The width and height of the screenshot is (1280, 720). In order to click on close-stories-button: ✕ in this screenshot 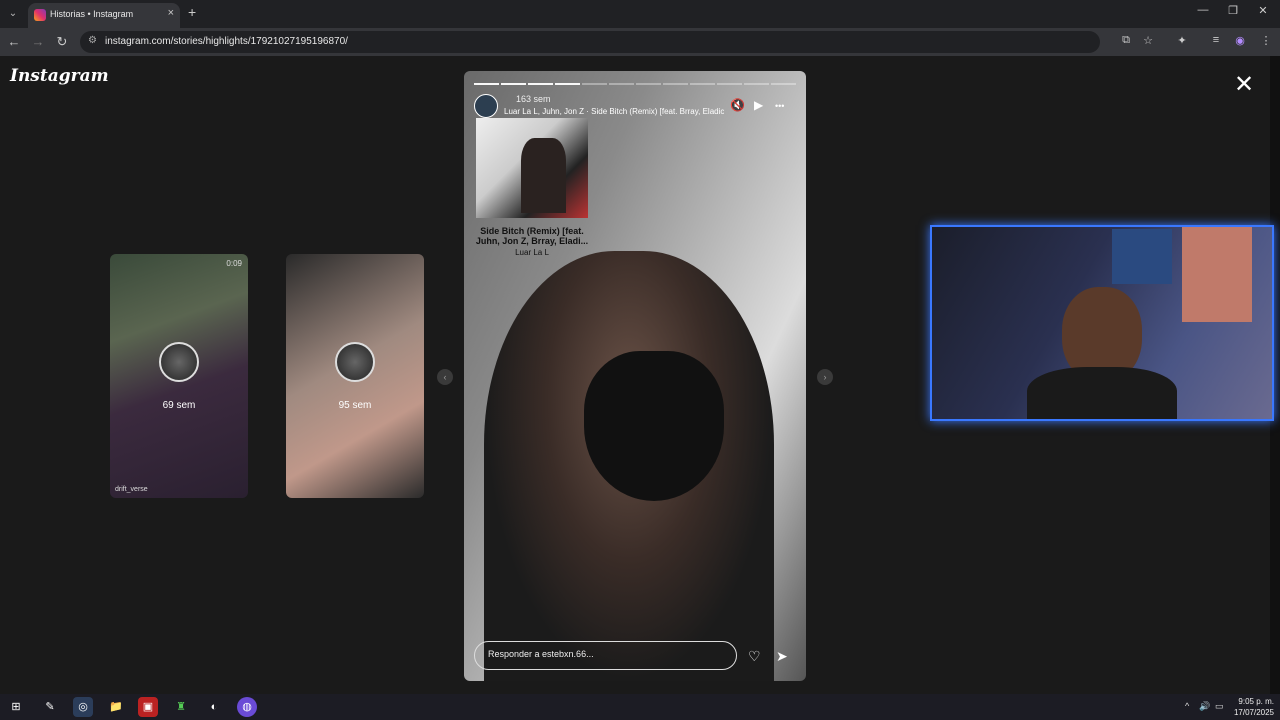, I will do `click(1244, 84)`.